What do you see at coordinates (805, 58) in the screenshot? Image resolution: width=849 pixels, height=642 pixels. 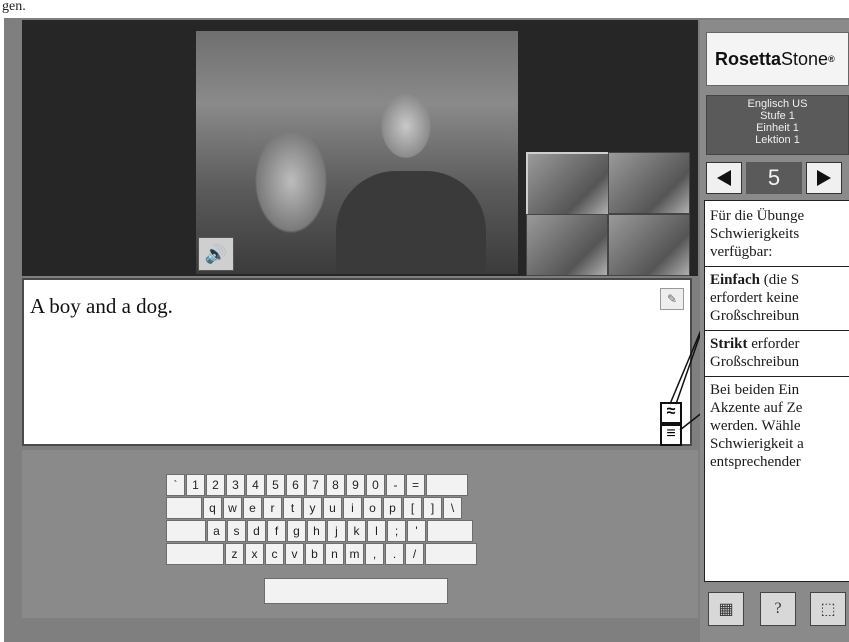 I see `brand-rest: Stone` at bounding box center [805, 58].